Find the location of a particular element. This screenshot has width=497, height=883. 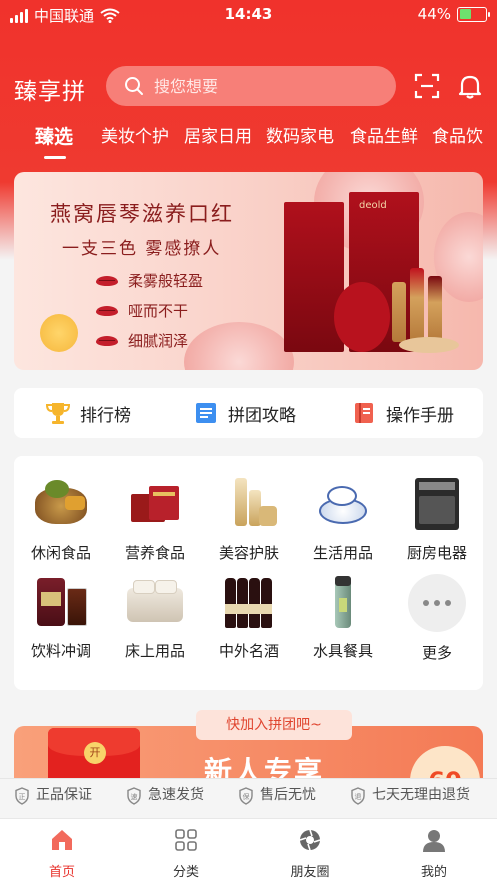

guitar-case is located at coordinates (362, 317).